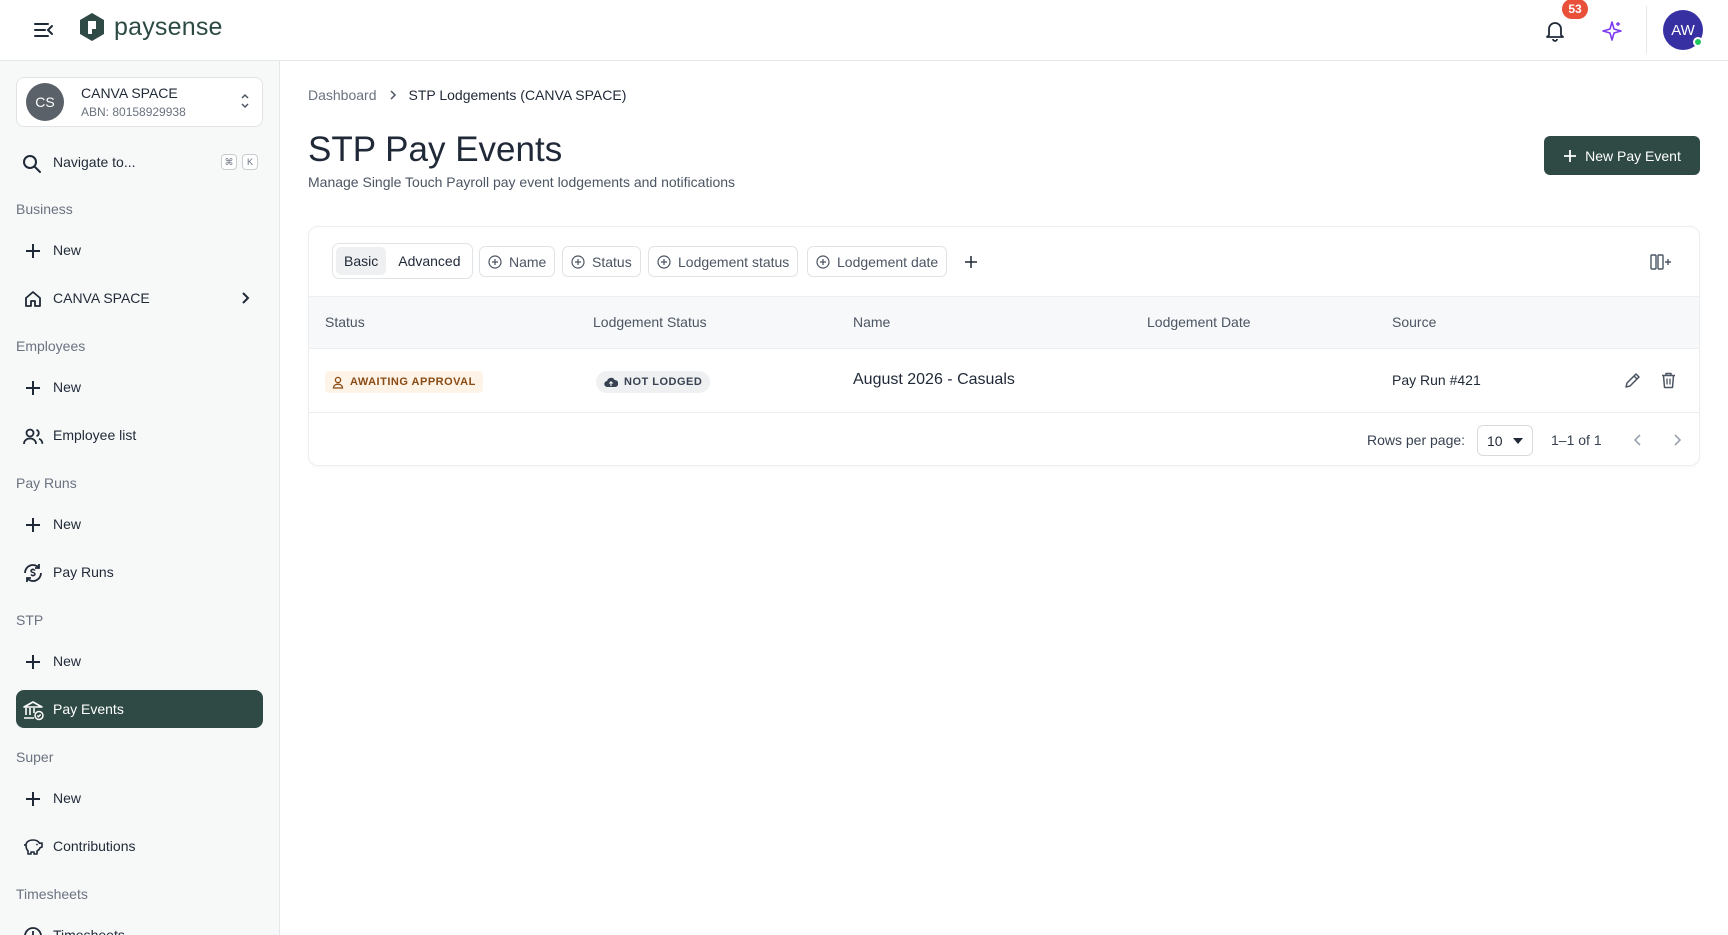  What do you see at coordinates (517, 261) in the screenshot?
I see `filter-chip-name: Name` at bounding box center [517, 261].